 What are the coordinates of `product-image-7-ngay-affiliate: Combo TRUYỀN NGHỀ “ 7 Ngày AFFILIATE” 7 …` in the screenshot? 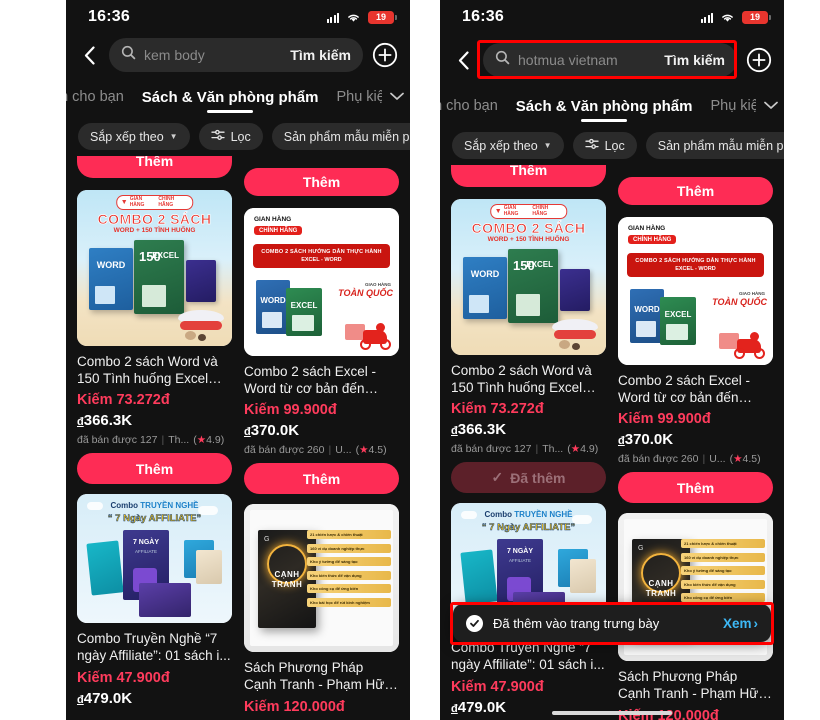 It's located at (154, 559).